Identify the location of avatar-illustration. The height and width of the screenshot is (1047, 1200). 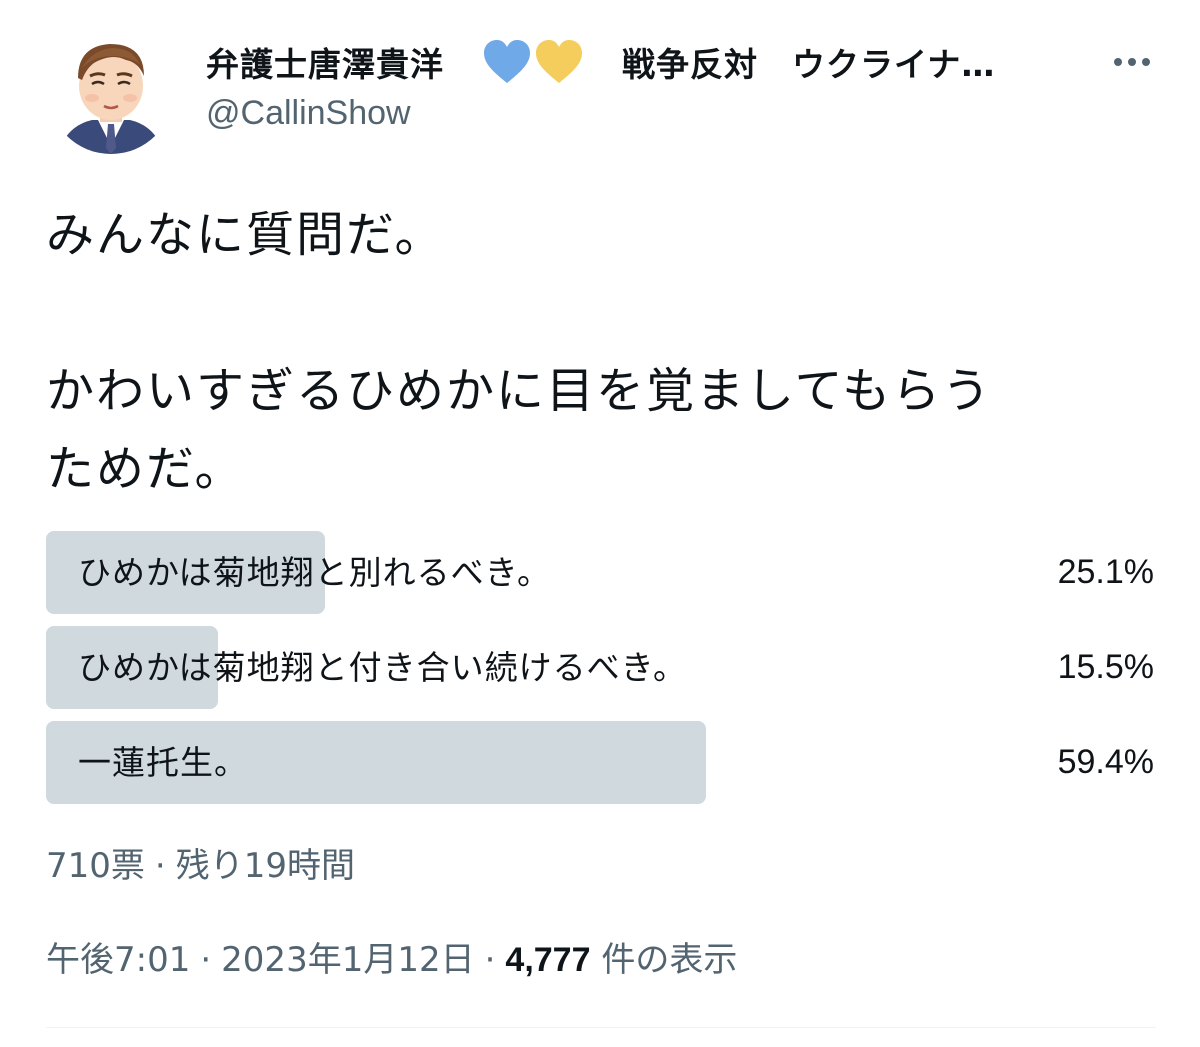
(111, 91).